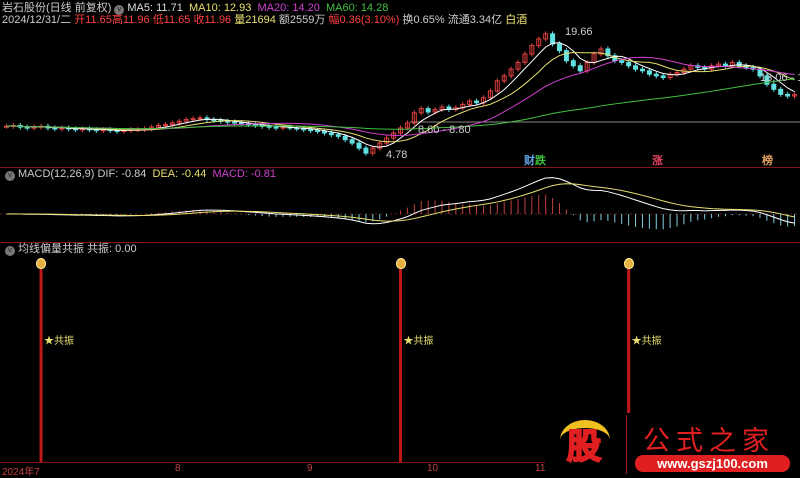  I want to click on site-logo: 股 公式之家 www.gszj100.com, so click(677, 444).